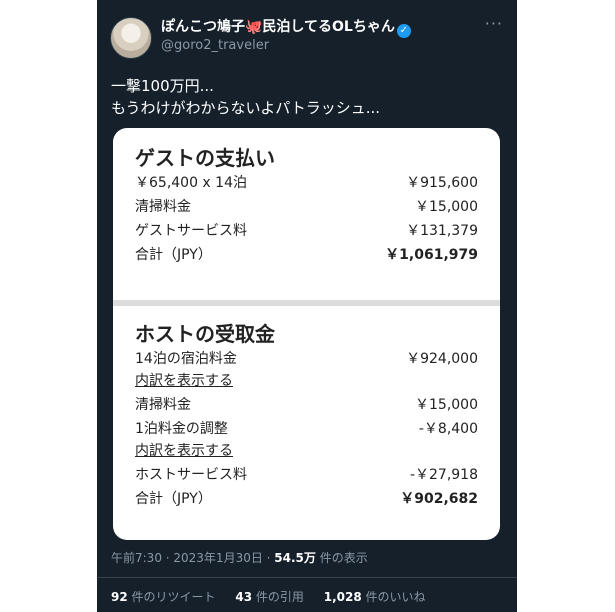  I want to click on more-options-icon: ···, so click(494, 23).